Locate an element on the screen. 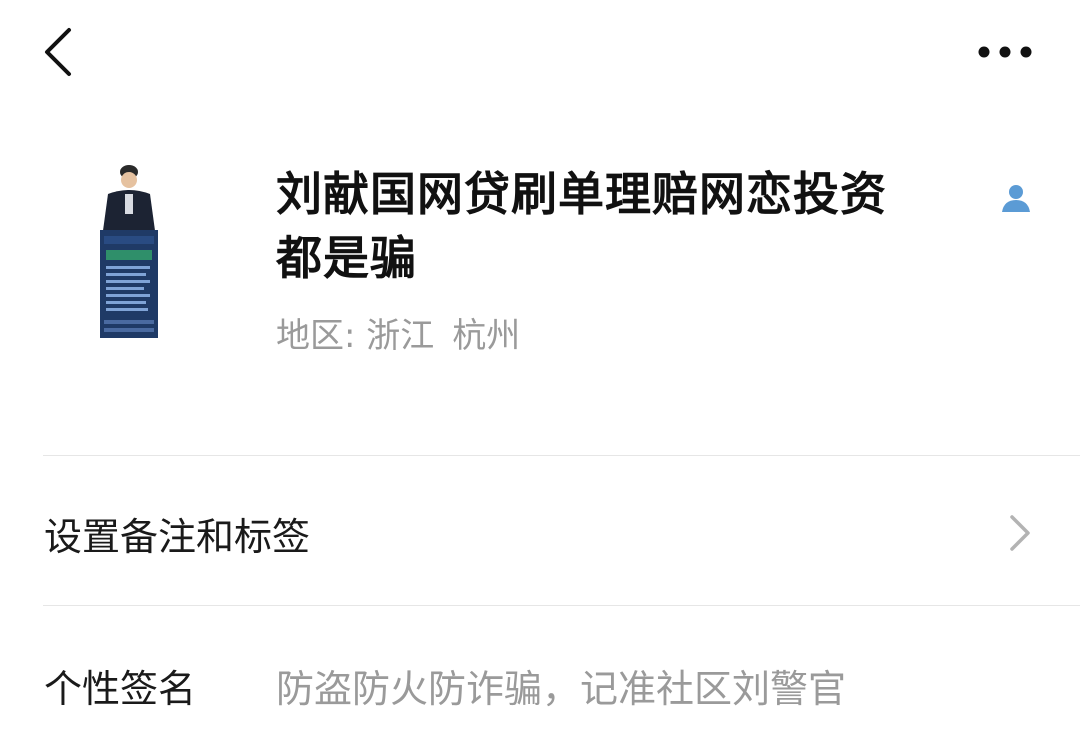  chevron-right-icon is located at coordinates (1020, 533).